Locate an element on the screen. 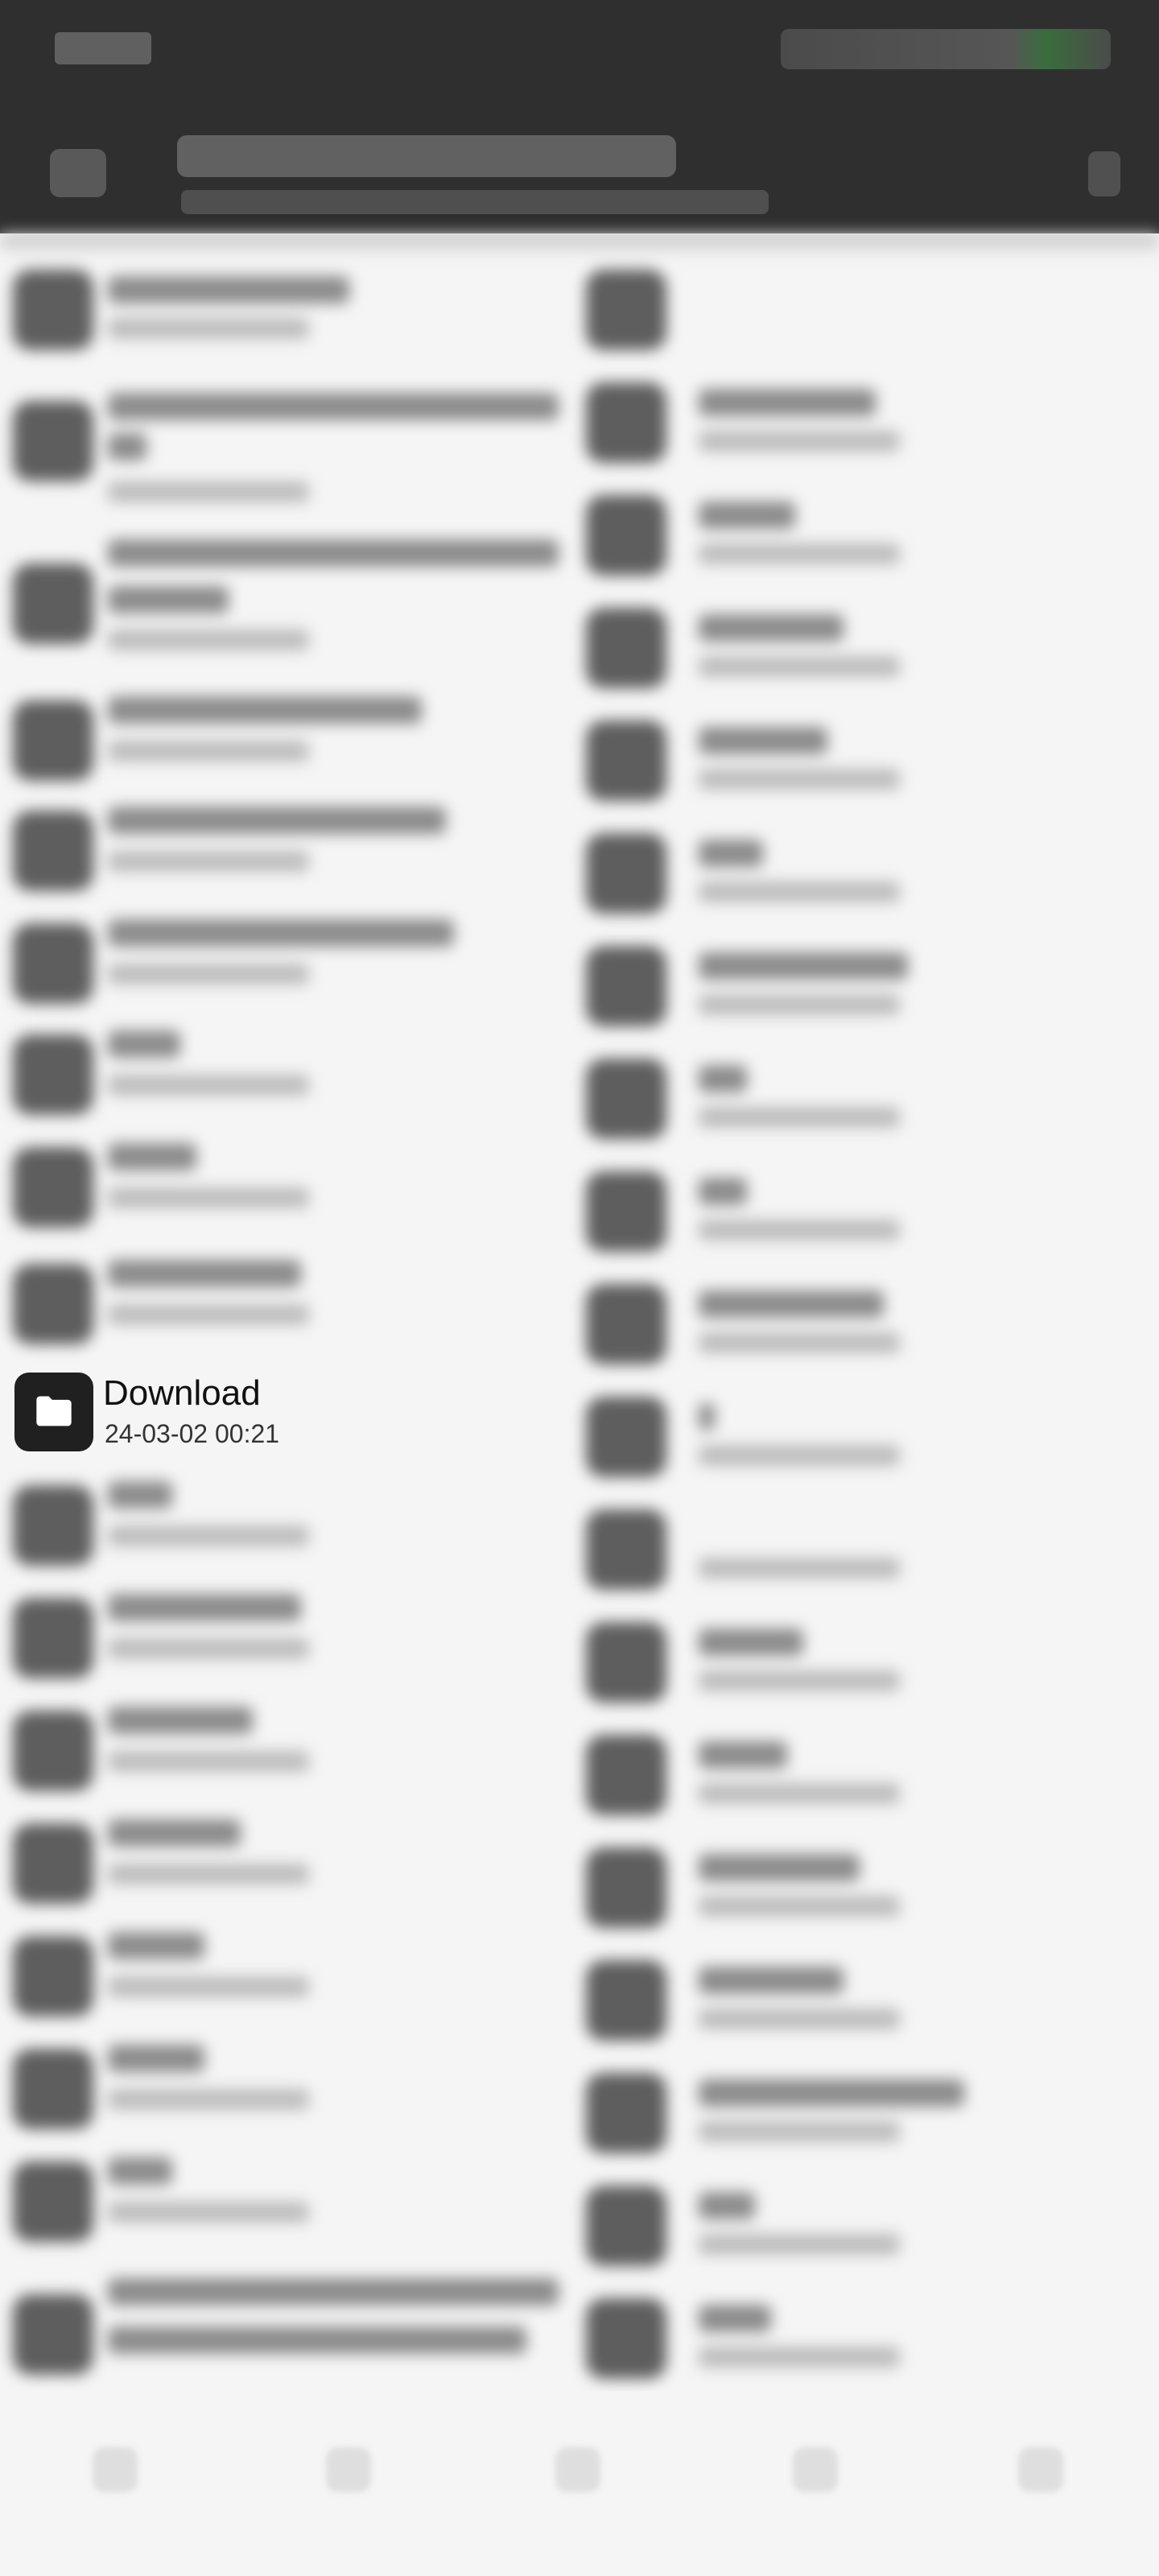  menu-icon is located at coordinates (78, 173).